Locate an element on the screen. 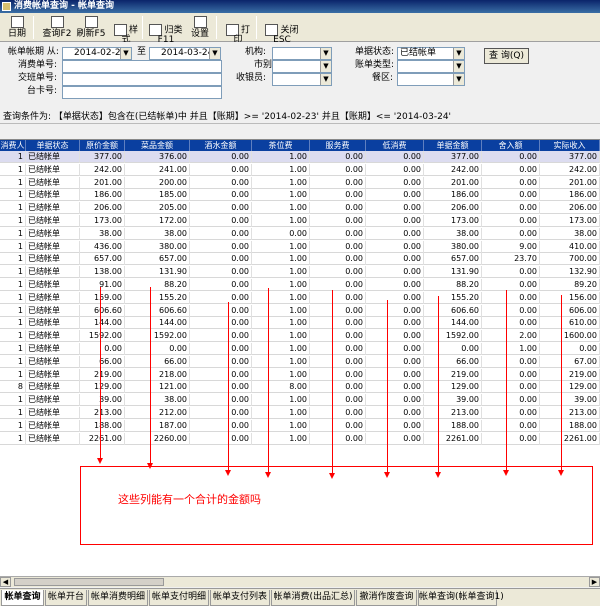  tab-3: 帐单支付明细 is located at coordinates (179, 598).